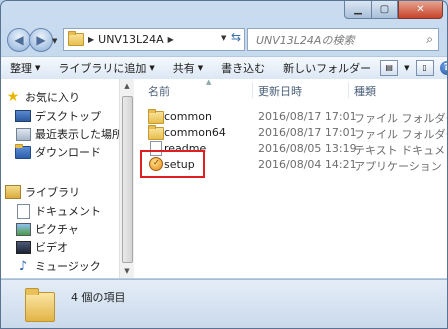 This screenshot has height=329, width=448. What do you see at coordinates (68, 152) in the screenshot?
I see `nav-label: ダウンロード` at bounding box center [68, 152].